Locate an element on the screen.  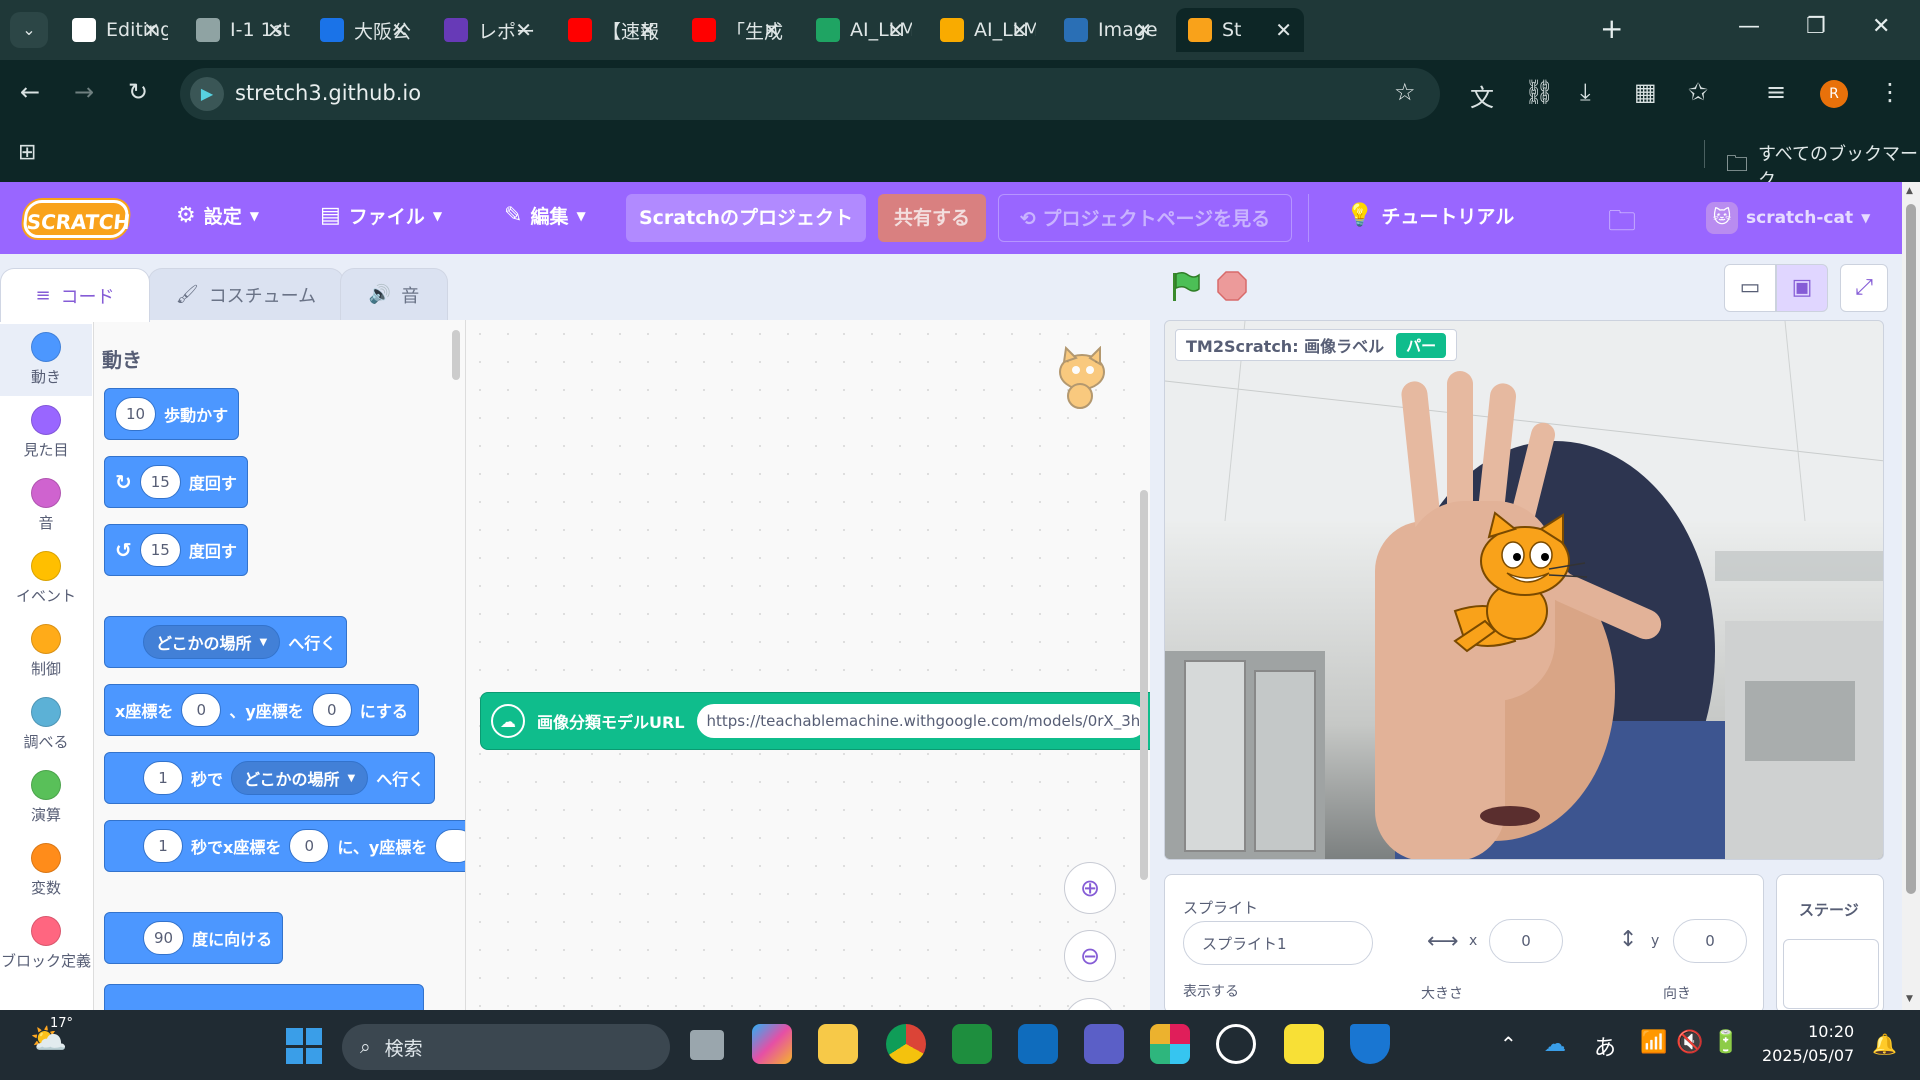
profile-avatar: R is located at coordinates (1834, 94).